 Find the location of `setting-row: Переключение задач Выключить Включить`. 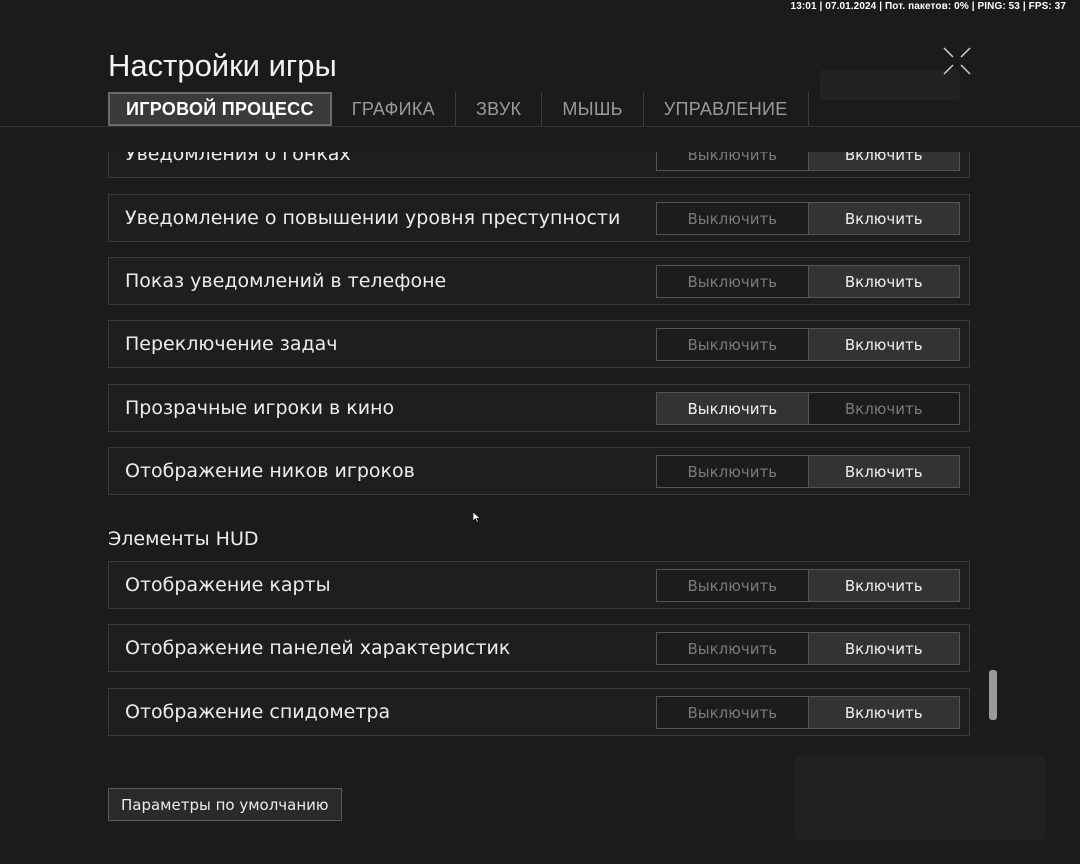

setting-row: Переключение задач Выключить Включить is located at coordinates (539, 344).